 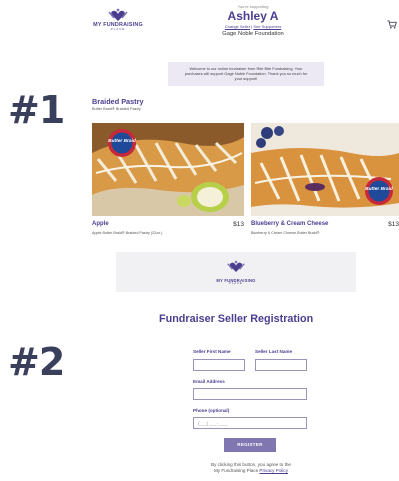 I want to click on cart-button, so click(x=392, y=25).